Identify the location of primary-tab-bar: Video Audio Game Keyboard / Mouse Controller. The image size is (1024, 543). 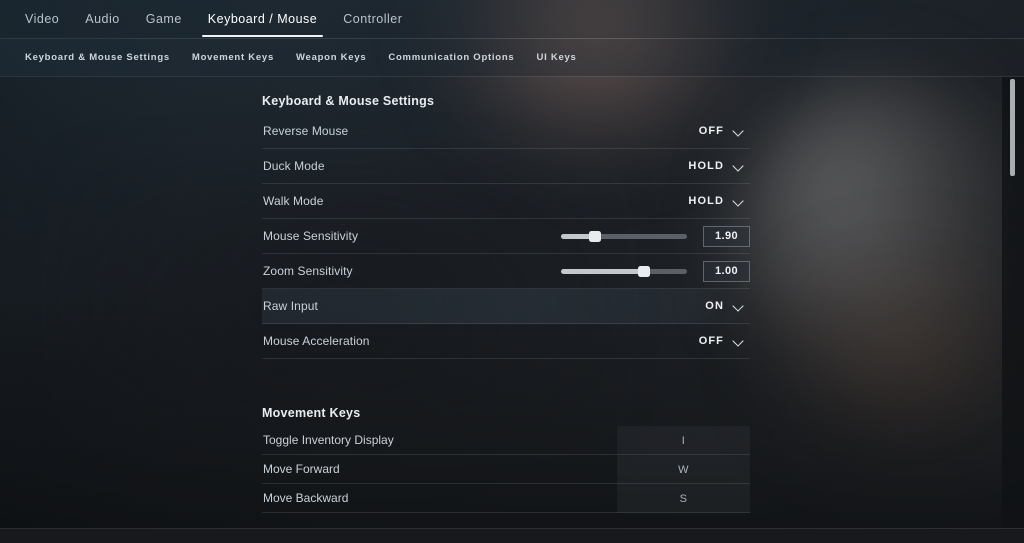
(512, 19).